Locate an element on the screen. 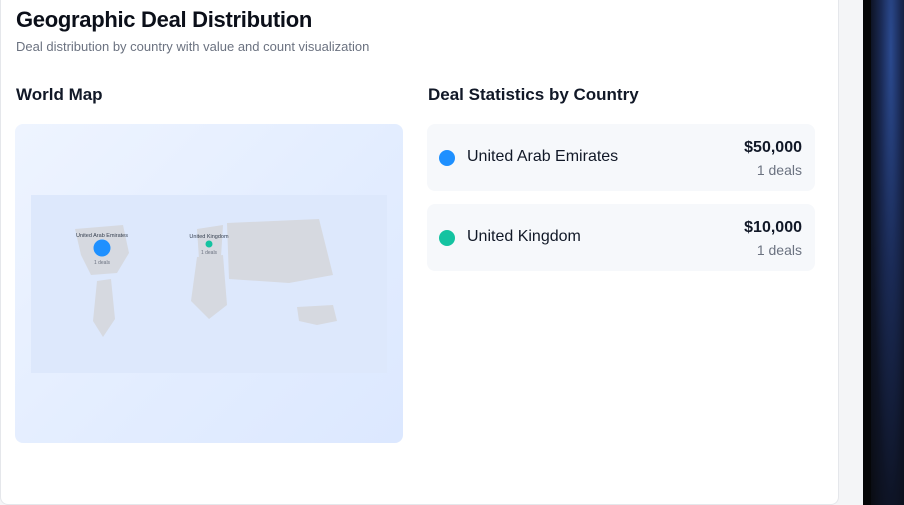 The image size is (904, 505). world-map-heading: World Map is located at coordinates (59, 94).